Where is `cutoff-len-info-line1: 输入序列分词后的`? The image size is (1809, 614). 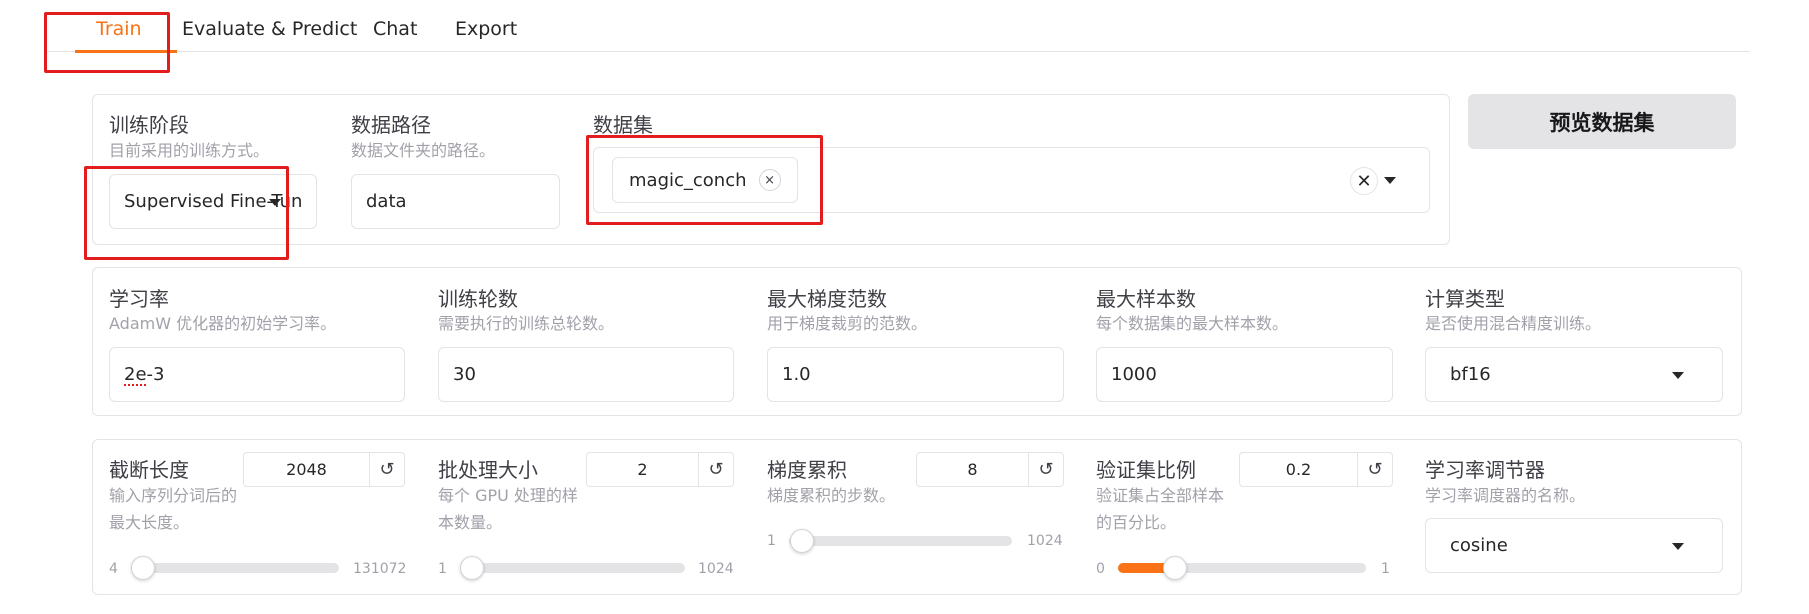
cutoff-len-info-line1: 输入序列分词后的 is located at coordinates (173, 495).